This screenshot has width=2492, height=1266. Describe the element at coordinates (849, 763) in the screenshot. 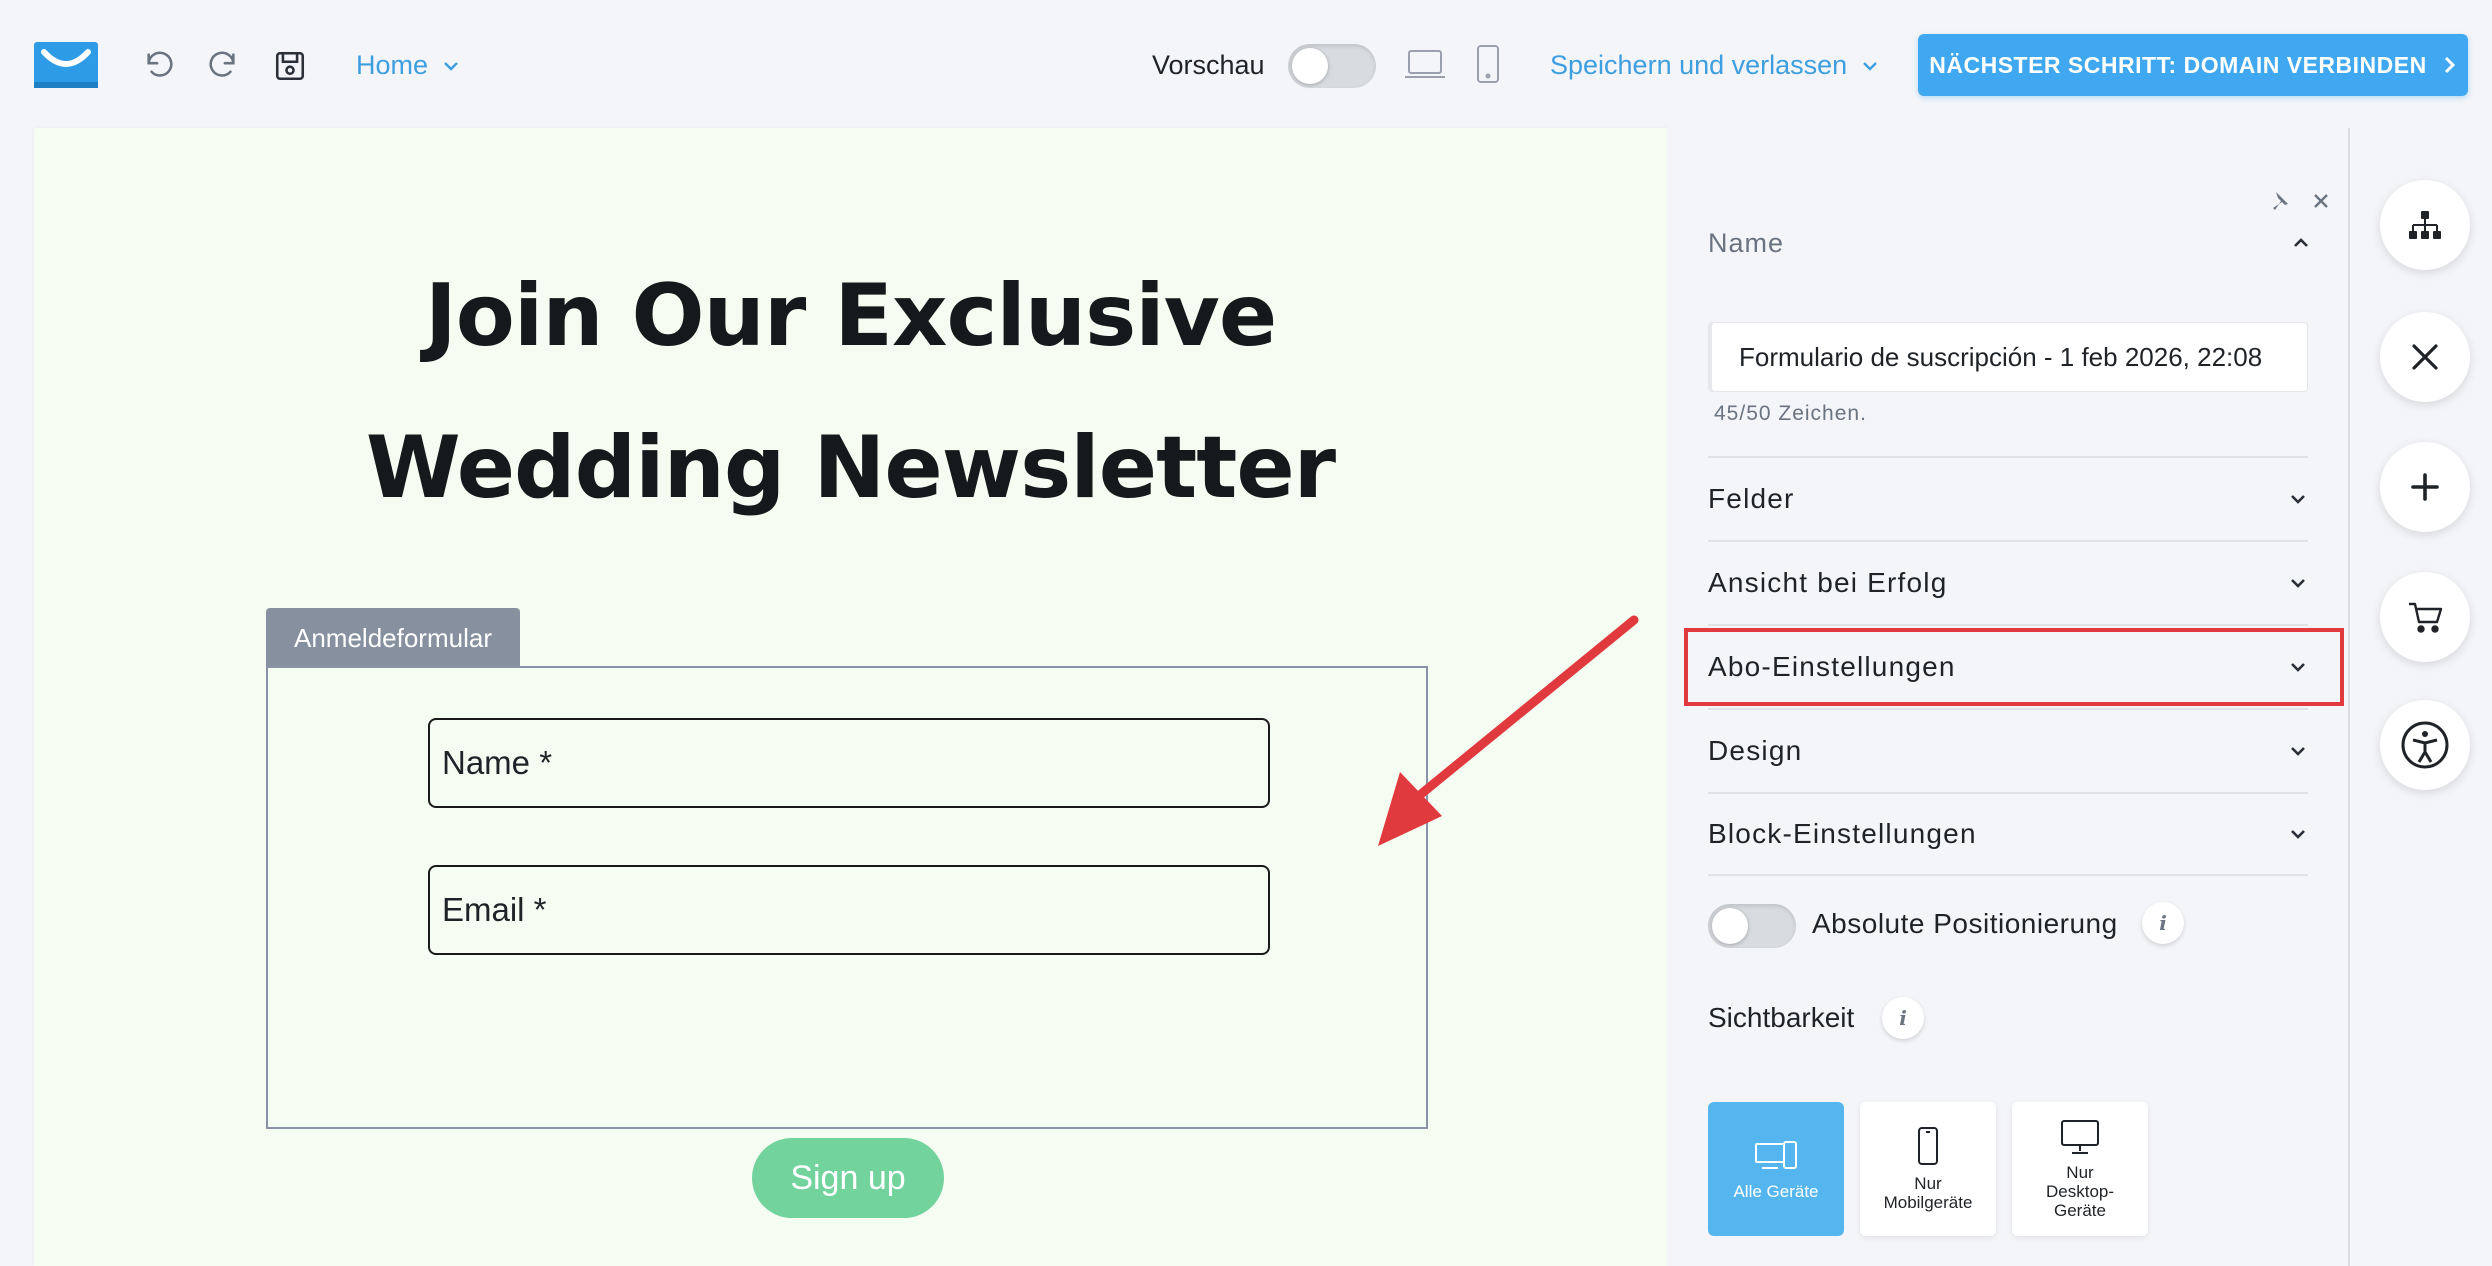

I see `name-field: Name *` at that location.